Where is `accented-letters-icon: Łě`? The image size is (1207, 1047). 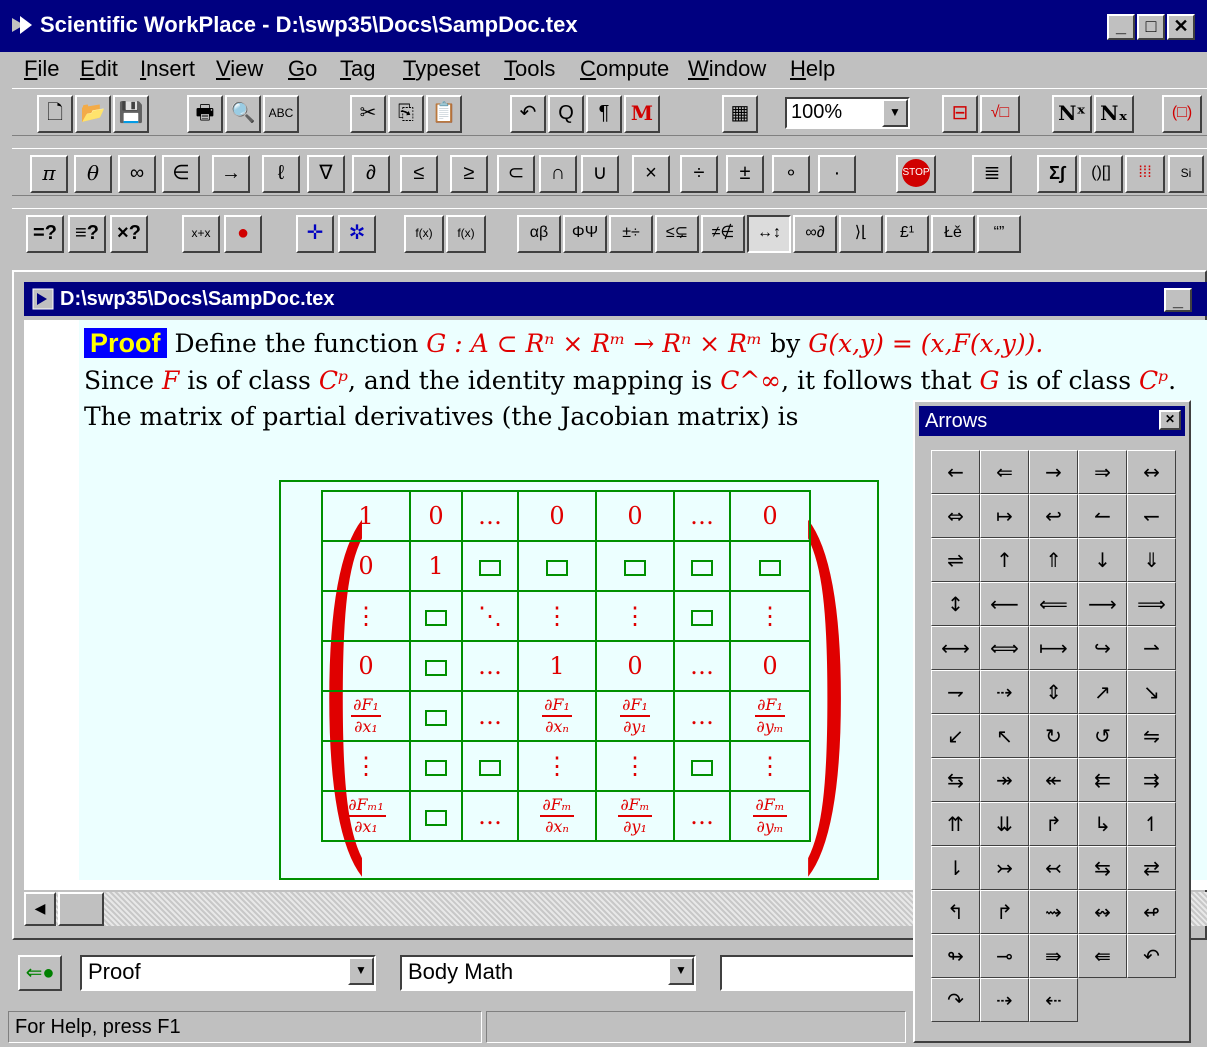 accented-letters-icon: Łě is located at coordinates (953, 234).